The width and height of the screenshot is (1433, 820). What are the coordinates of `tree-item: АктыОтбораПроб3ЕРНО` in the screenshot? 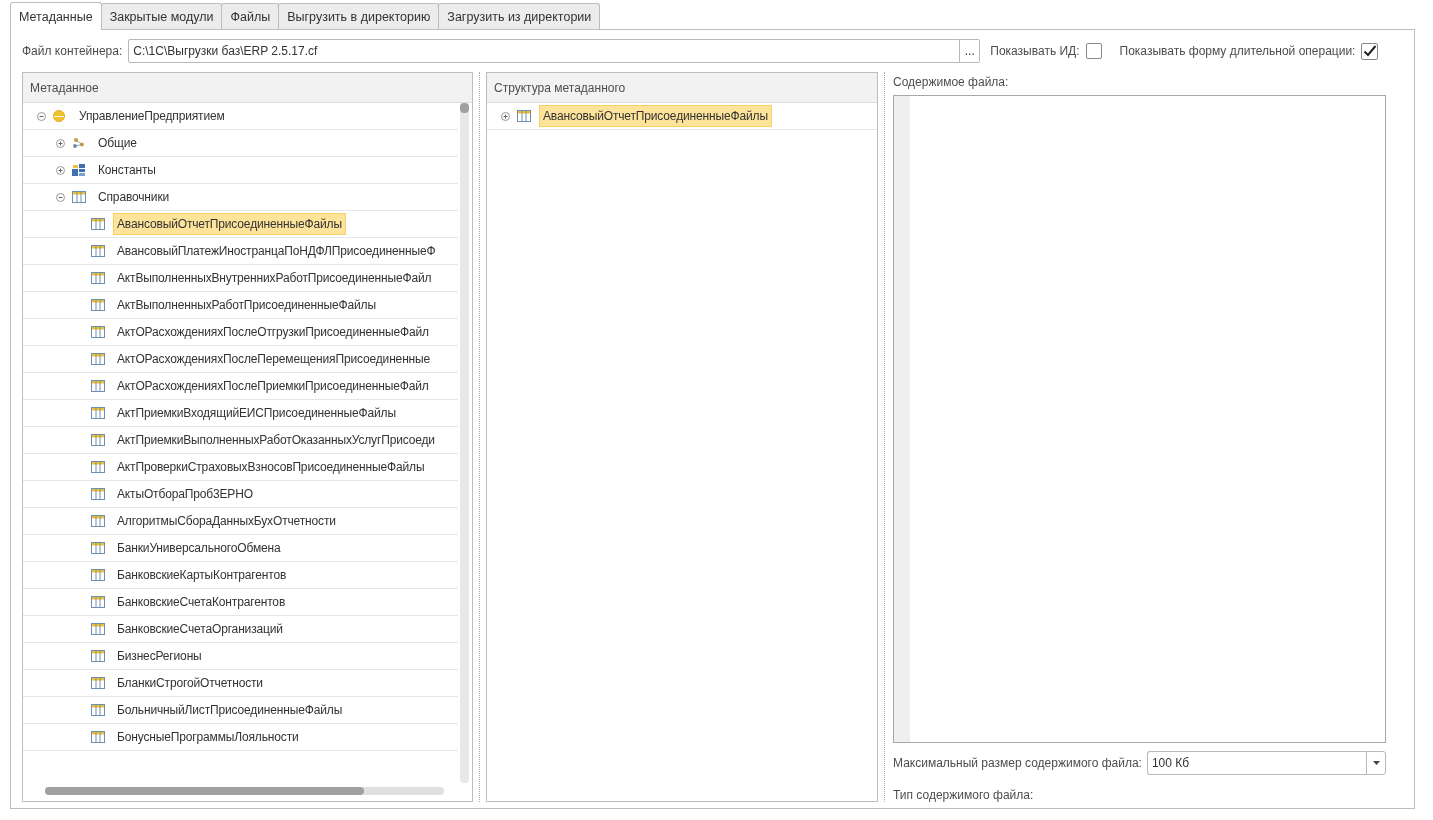 It's located at (185, 494).